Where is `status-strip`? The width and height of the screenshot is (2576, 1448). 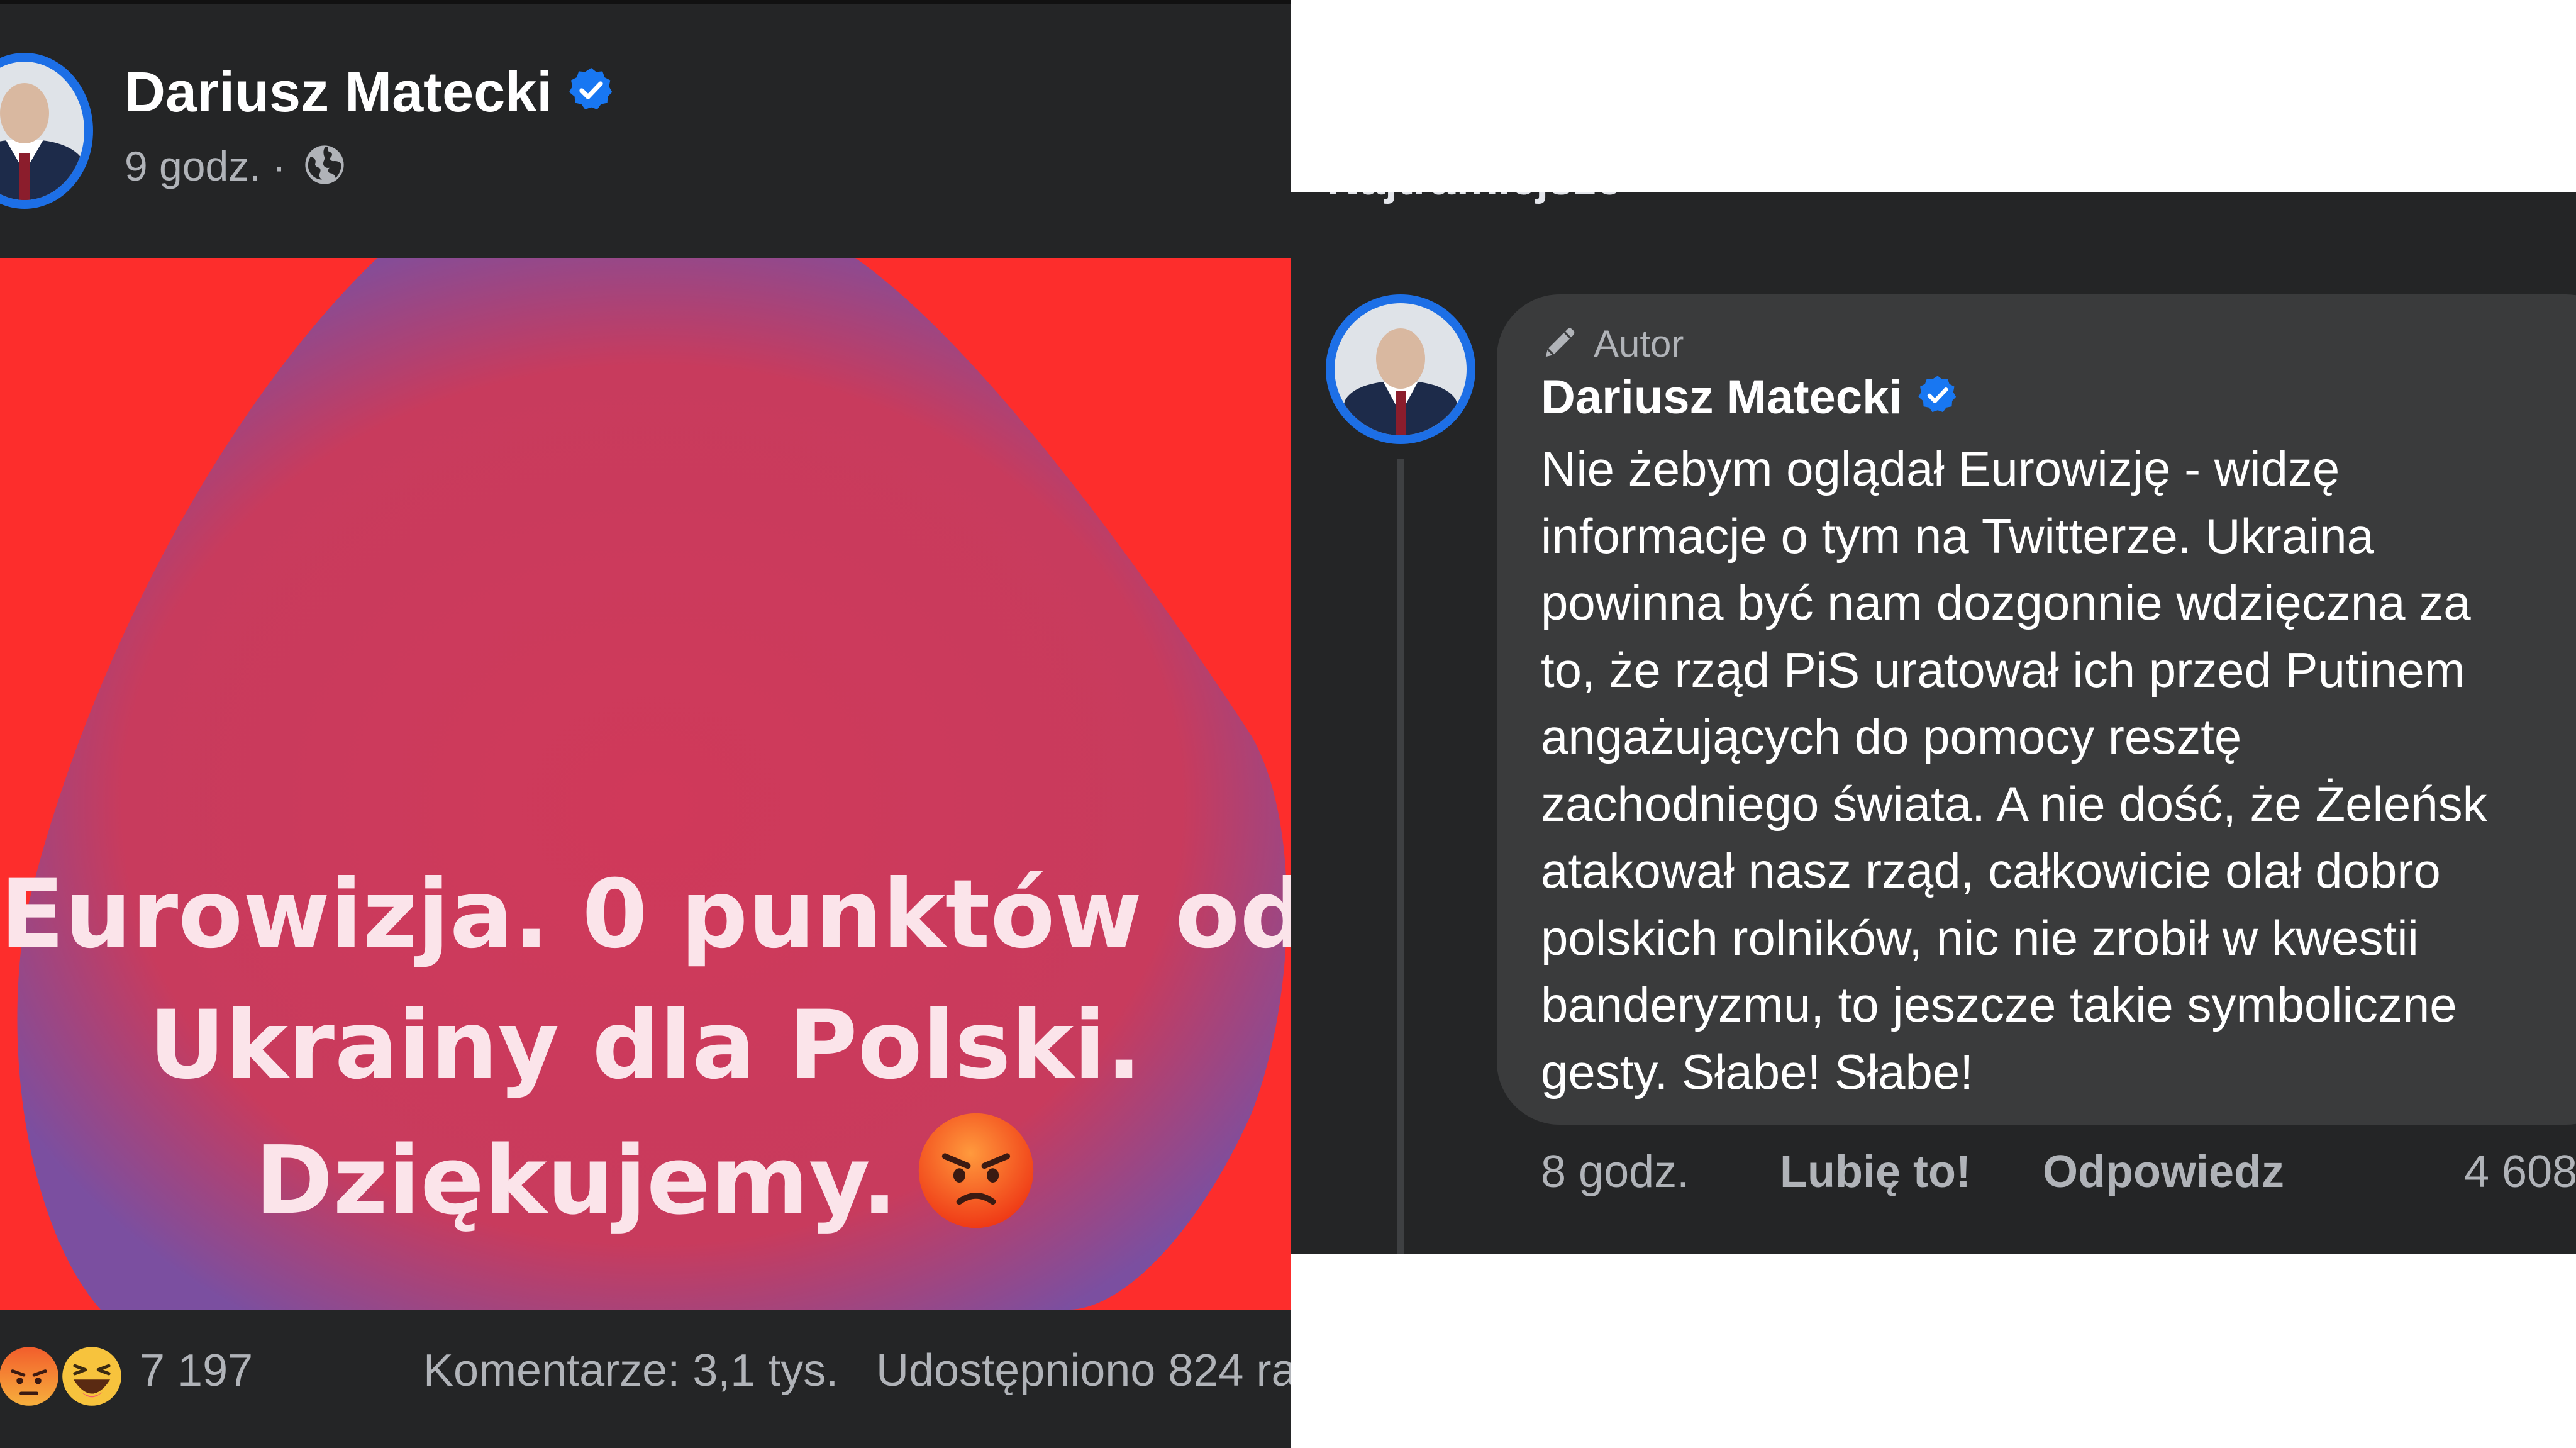 status-strip is located at coordinates (645, 2).